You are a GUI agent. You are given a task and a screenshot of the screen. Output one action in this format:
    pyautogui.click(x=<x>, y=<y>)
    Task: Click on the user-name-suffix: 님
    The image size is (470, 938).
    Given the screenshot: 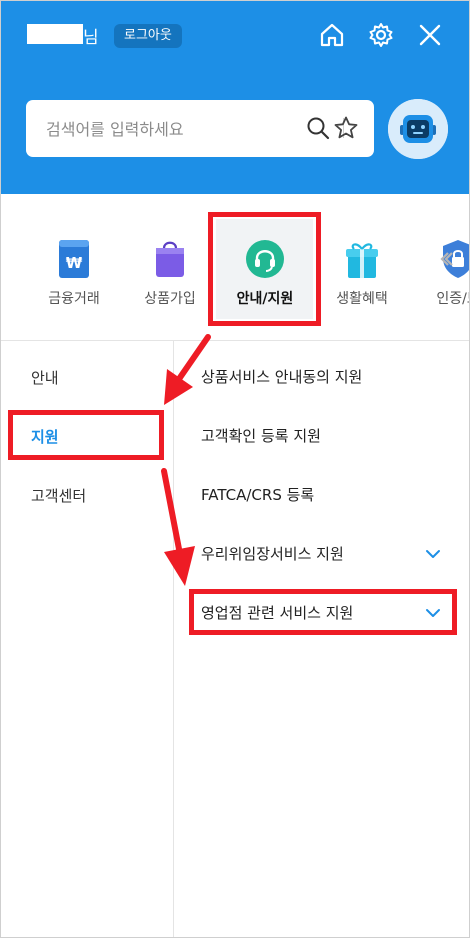 What is the action you would take?
    pyautogui.click(x=91, y=38)
    